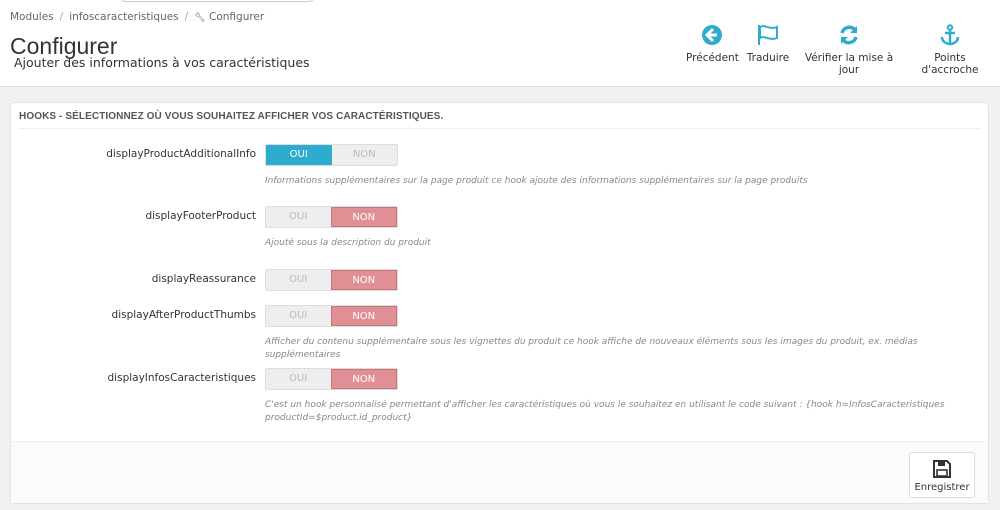 Image resolution: width=1000 pixels, height=510 pixels. I want to click on hooks-button: Points d'accroche, so click(950, 50).